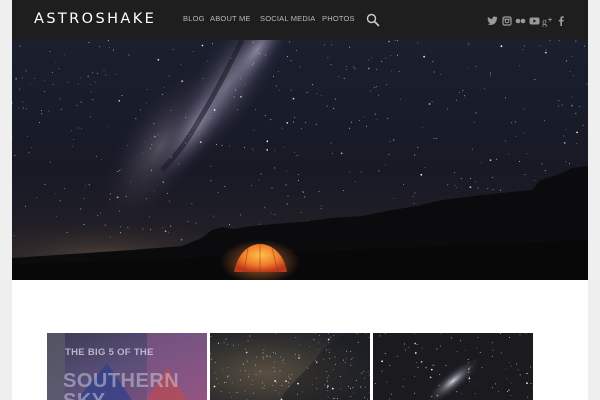 The width and height of the screenshot is (600, 400). What do you see at coordinates (95, 19) in the screenshot?
I see `site-logo: ASTROSHAKE` at bounding box center [95, 19].